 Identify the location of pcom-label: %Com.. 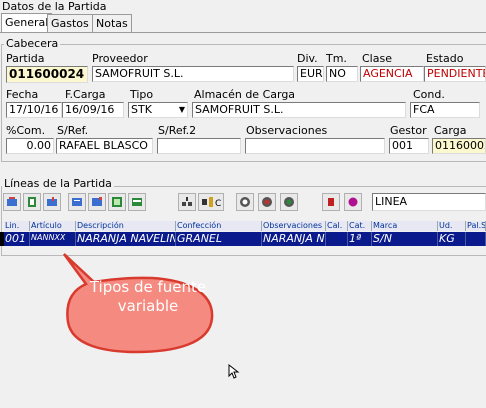
(26, 130).